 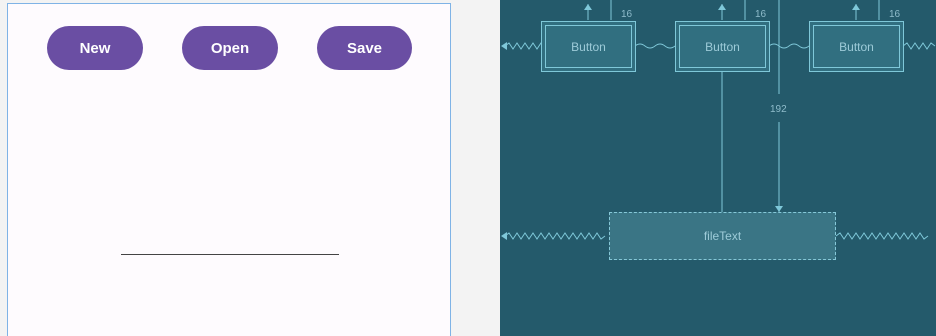 I want to click on vertical-margin-label: 192, so click(x=778, y=109).